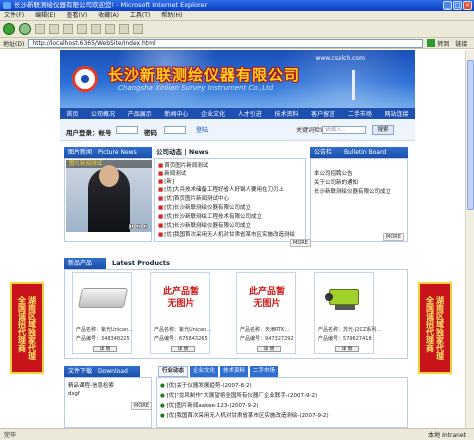  Describe the element at coordinates (393, 237) in the screenshot. I see `bulletin-more-button: MORE` at that location.